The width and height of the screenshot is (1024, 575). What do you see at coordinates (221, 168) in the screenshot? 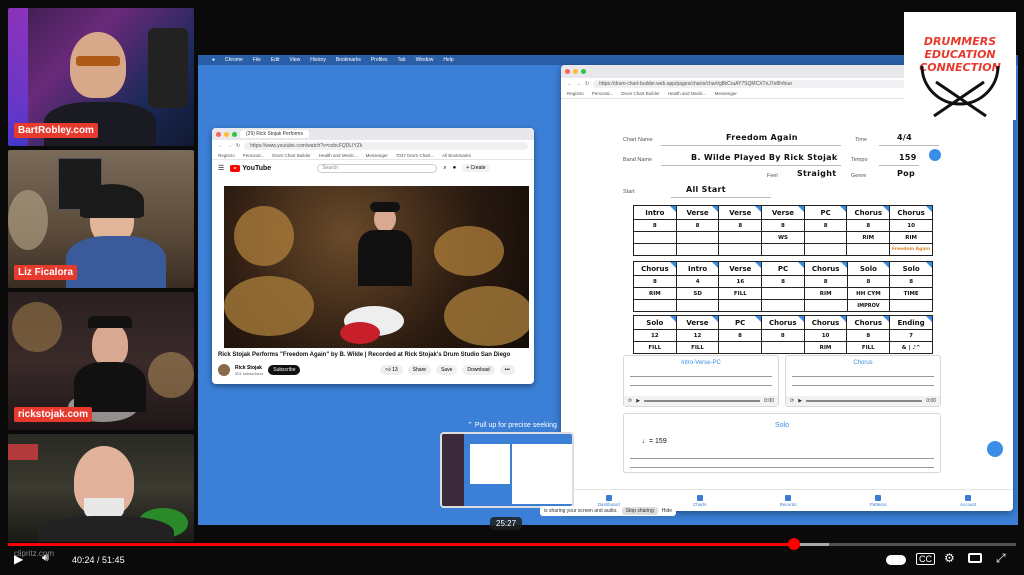
I see `hamburger-menu-icon: ☰` at bounding box center [221, 168].